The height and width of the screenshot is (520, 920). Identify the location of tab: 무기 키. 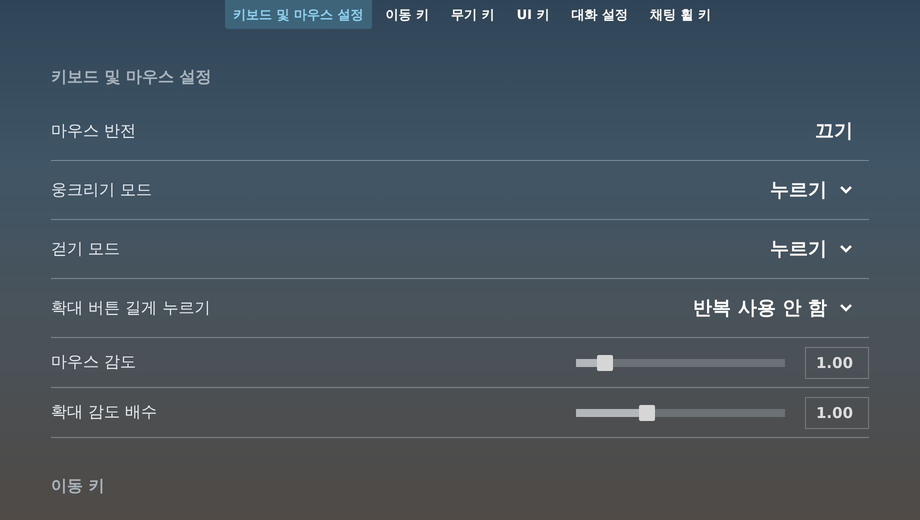
(473, 14).